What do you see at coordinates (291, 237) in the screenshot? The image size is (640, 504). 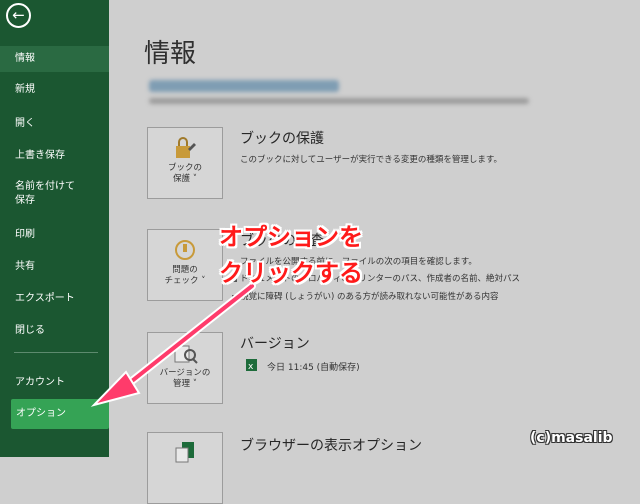 I see `callout-line-1: オプションを` at bounding box center [291, 237].